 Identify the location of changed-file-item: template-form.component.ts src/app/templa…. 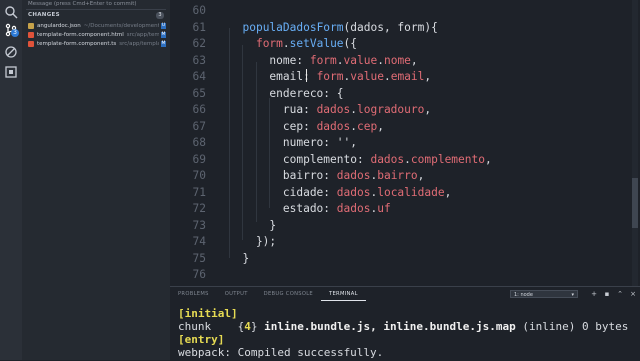
(97, 43).